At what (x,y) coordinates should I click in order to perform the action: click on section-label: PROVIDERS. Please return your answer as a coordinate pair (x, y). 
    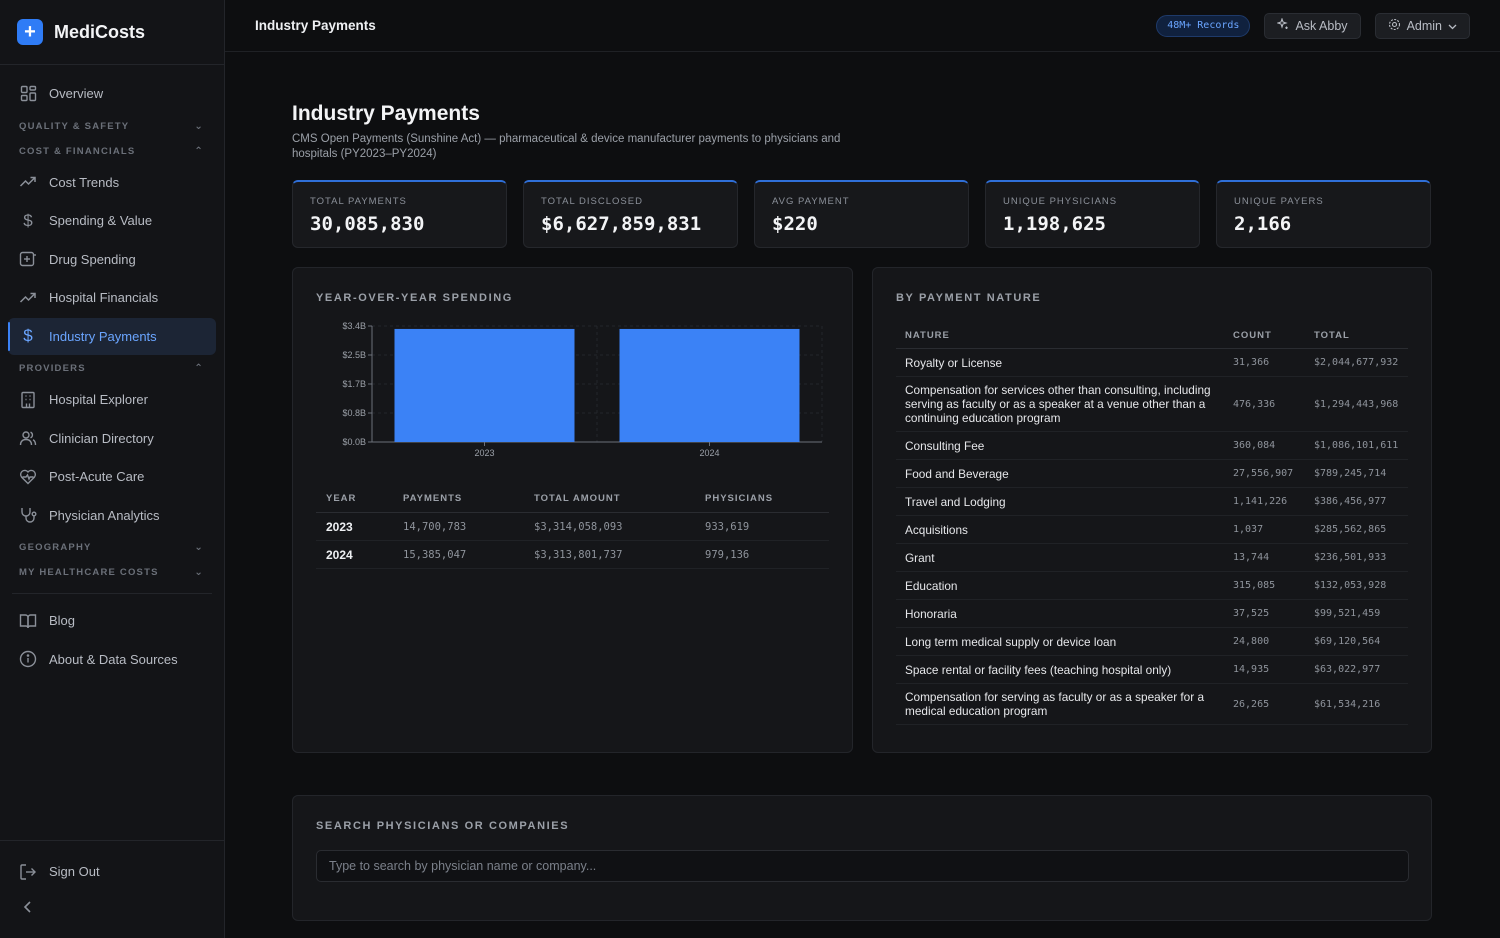
    Looking at the image, I should click on (52, 368).